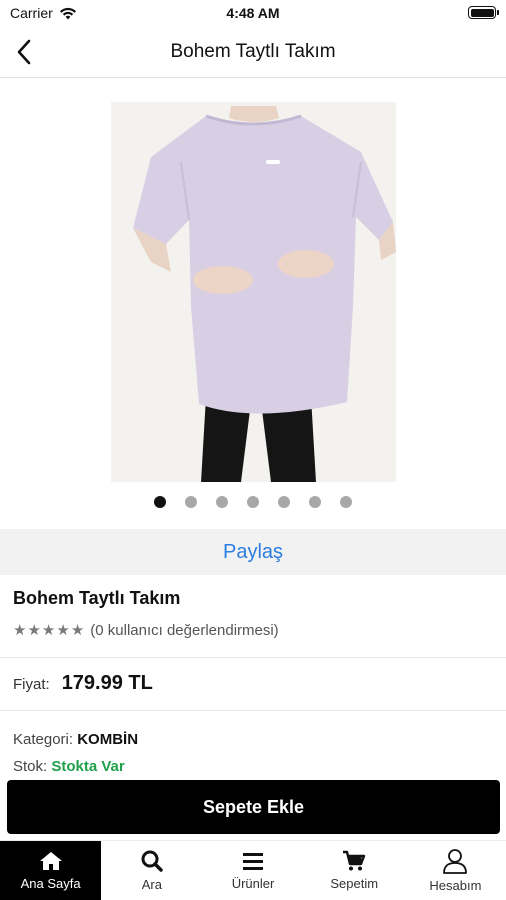 Image resolution: width=506 pixels, height=900 pixels. Describe the element at coordinates (455, 861) in the screenshot. I see `user-icon` at that location.